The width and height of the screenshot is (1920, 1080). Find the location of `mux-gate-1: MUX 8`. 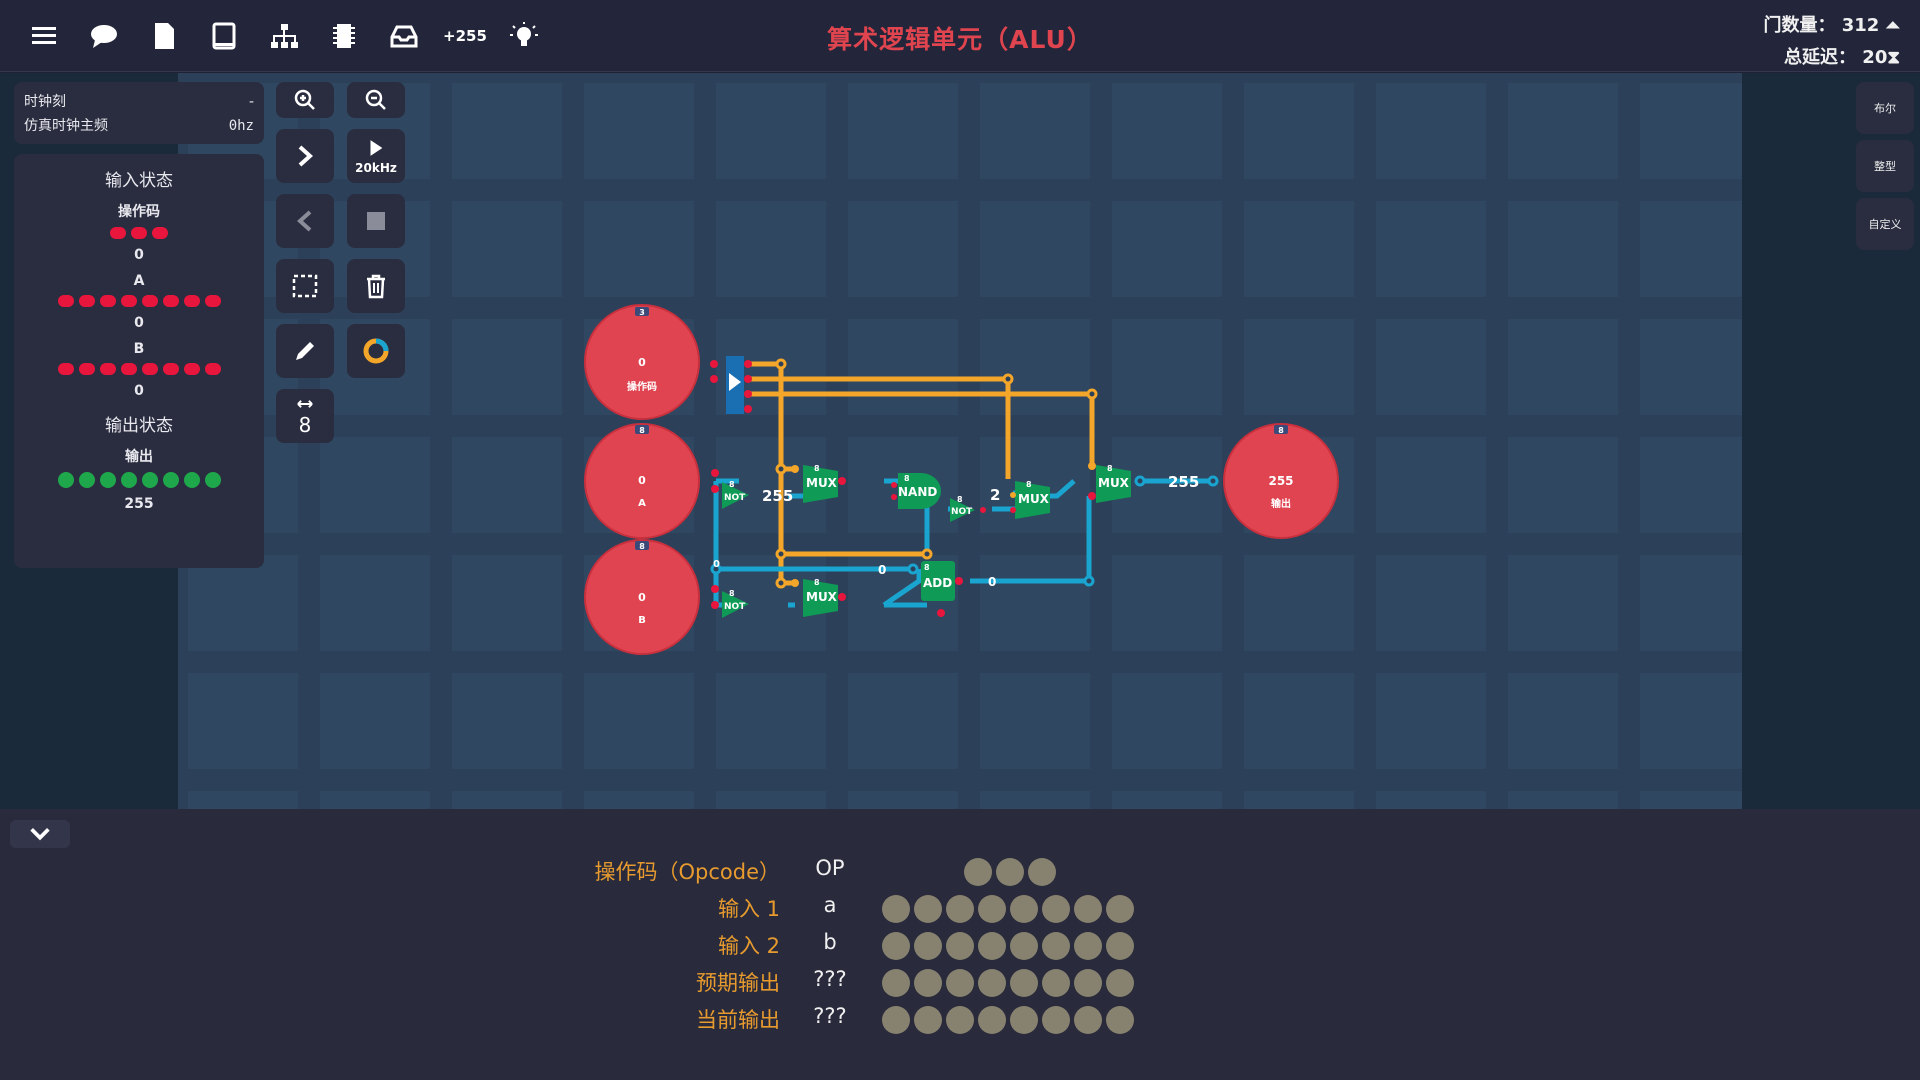

mux-gate-1: MUX 8 is located at coordinates (820, 483).